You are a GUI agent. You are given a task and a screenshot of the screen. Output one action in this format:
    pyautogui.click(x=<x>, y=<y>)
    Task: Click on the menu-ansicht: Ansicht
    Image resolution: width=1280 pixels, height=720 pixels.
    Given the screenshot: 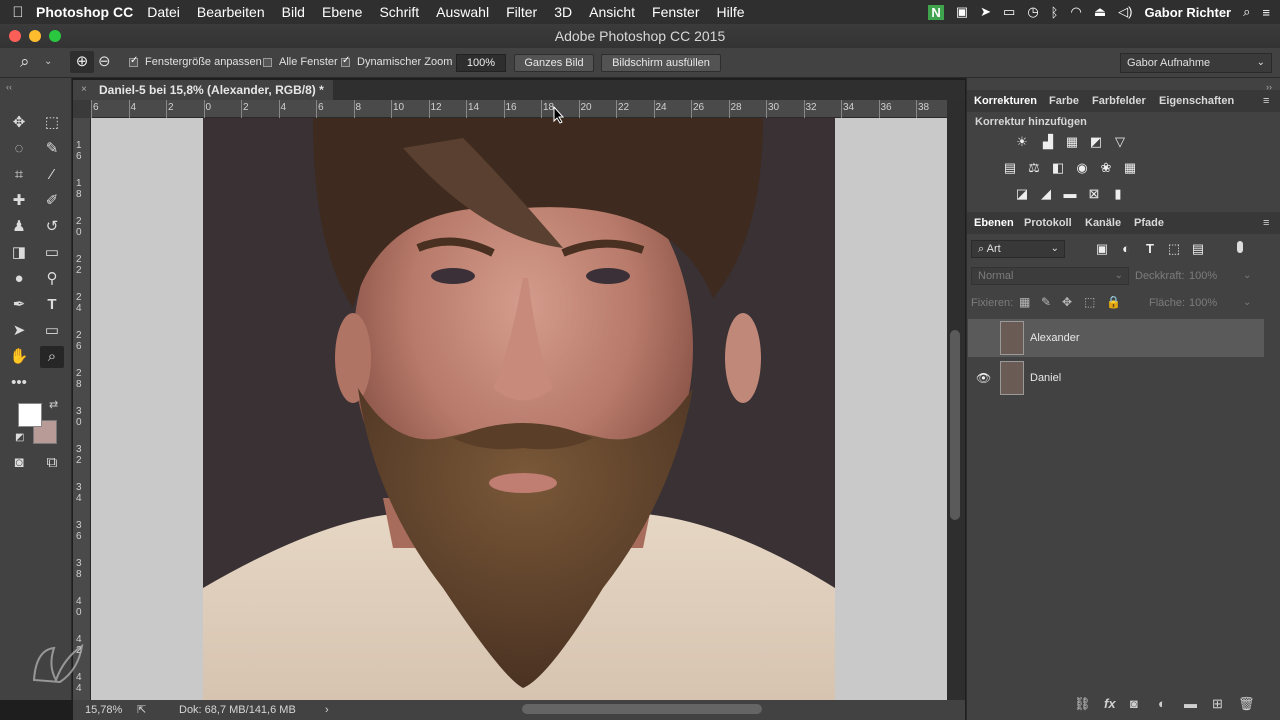 What is the action you would take?
    pyautogui.click(x=612, y=12)
    